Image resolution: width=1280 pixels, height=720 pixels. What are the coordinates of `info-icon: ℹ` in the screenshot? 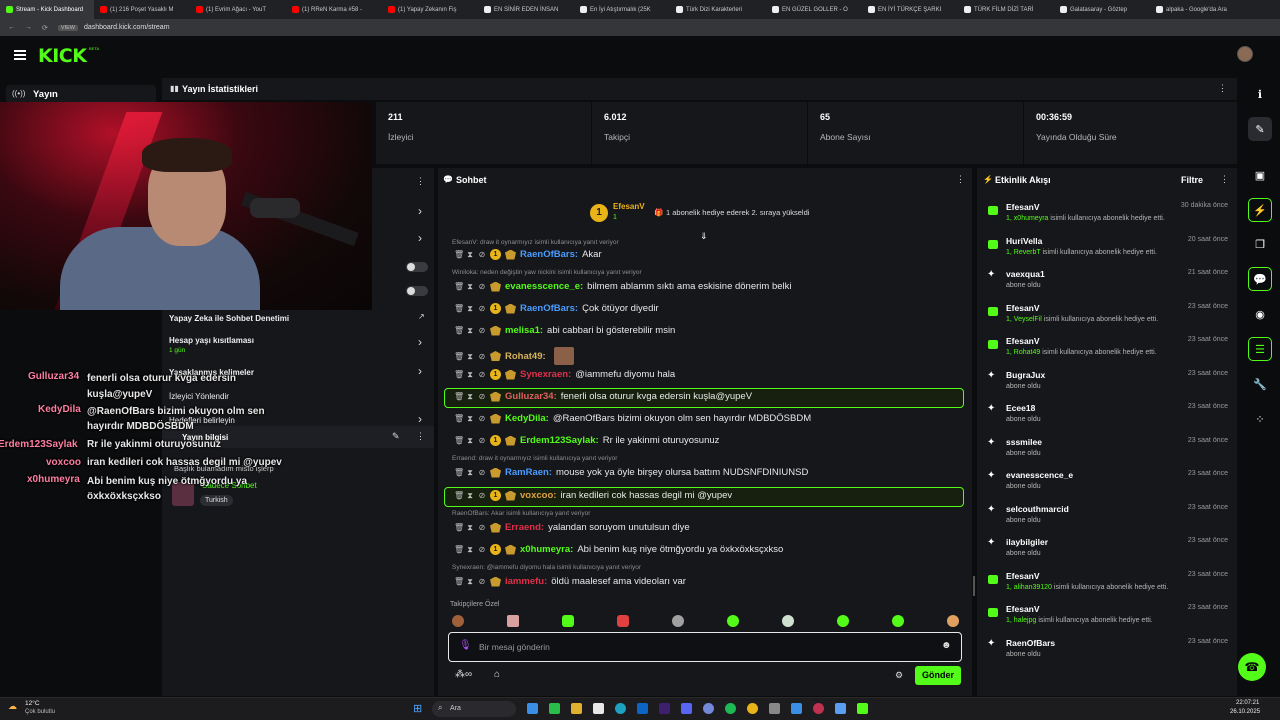 It's located at (1260, 94).